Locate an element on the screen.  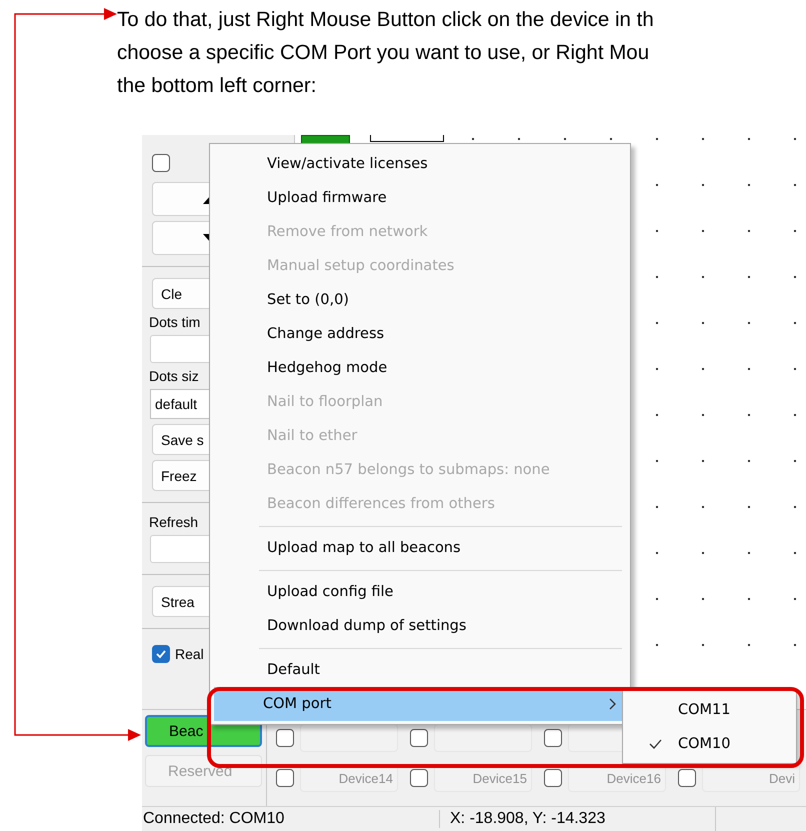
menu-item: Upload map to all beacons is located at coordinates (420, 548).